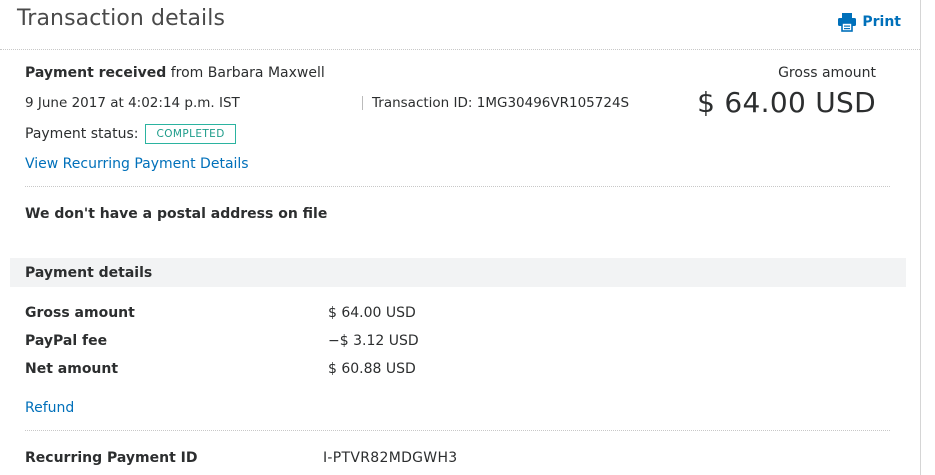 This screenshot has height=475, width=935. Describe the element at coordinates (786, 102) in the screenshot. I see `gross-amount-value: $ 64.00 USD` at that location.